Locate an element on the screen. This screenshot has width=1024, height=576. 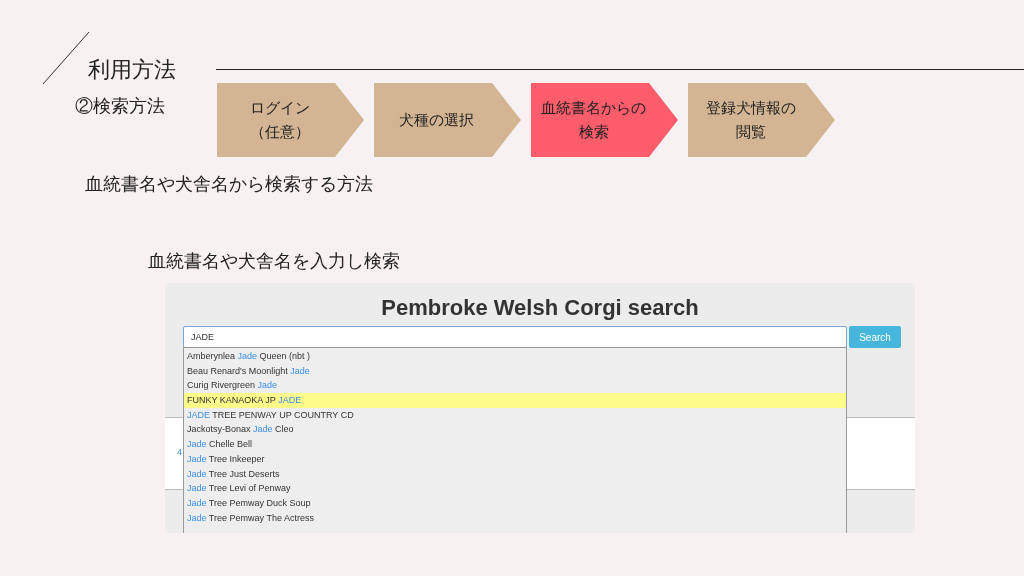
description-text: 血統書名や犬舎名から検索する方法 is located at coordinates (229, 184).